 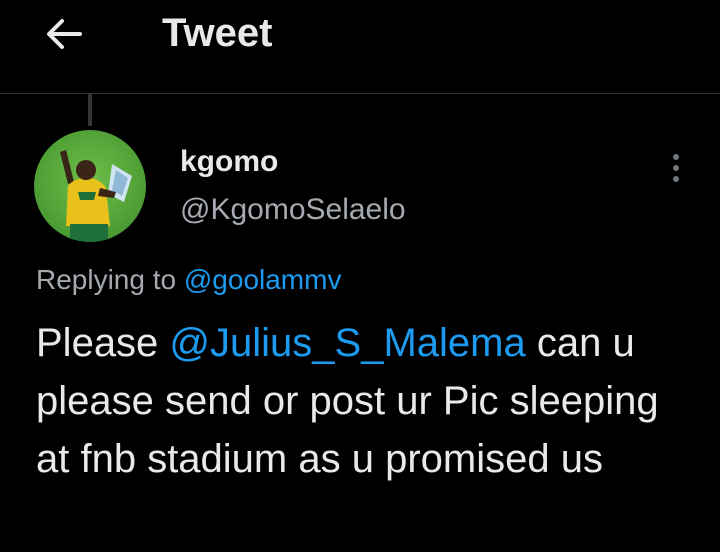 I want to click on author-handle: @KgomoSelaelo, so click(x=293, y=210).